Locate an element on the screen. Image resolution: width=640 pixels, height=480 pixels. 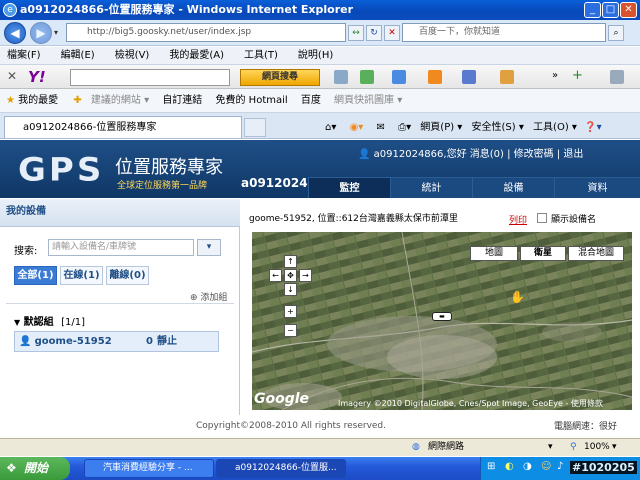
device-name: goome-51952 is located at coordinates (73, 341).